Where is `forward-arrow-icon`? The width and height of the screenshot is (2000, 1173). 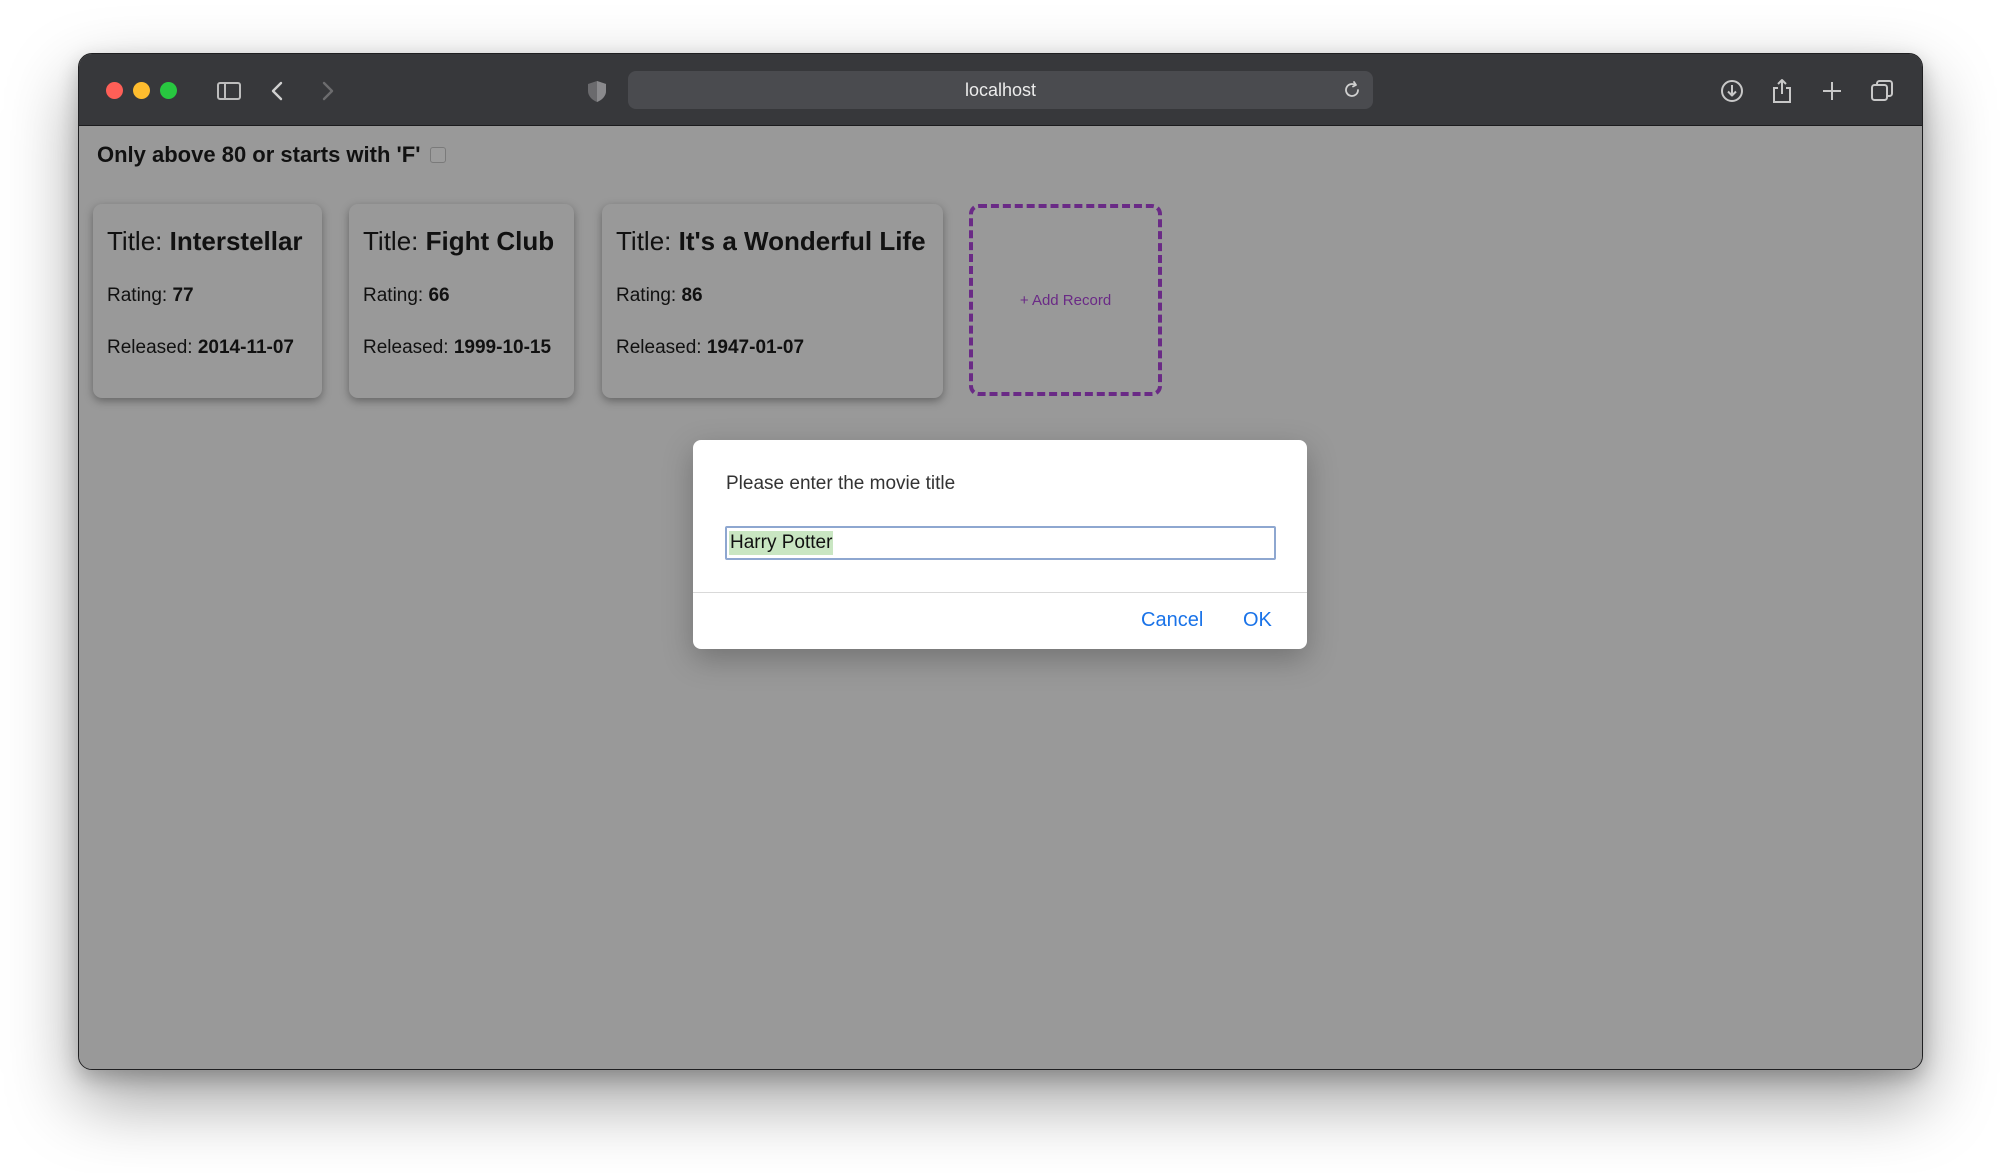 forward-arrow-icon is located at coordinates (327, 91).